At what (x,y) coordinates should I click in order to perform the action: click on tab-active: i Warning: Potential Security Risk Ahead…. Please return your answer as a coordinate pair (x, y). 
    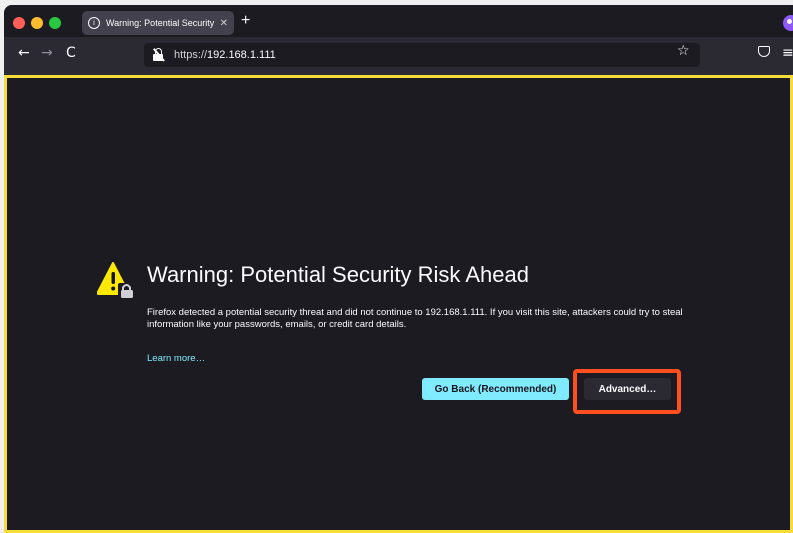
    Looking at the image, I should click on (158, 23).